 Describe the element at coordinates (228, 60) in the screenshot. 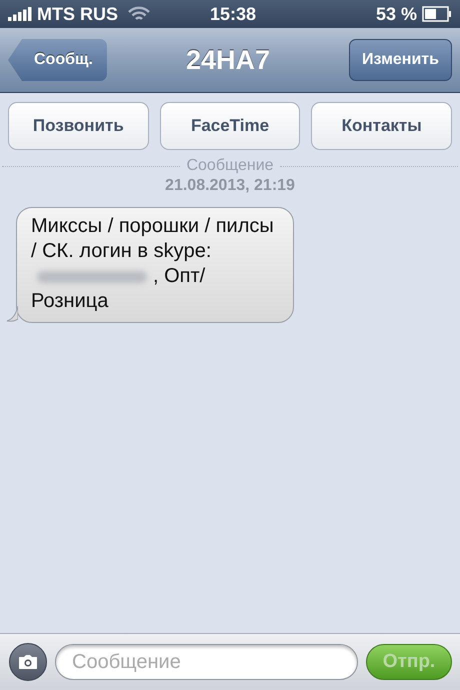

I see `conversation-title: 24HA7` at that location.